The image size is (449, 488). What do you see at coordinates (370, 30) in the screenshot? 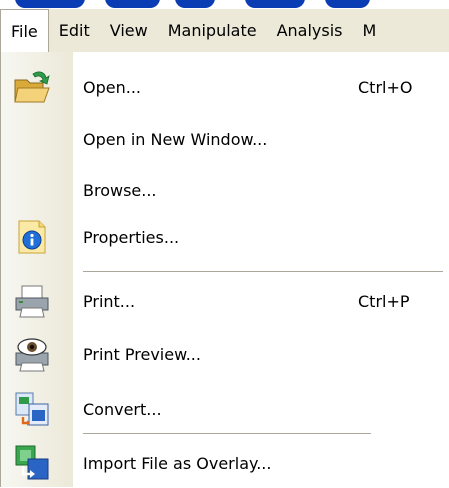
I see `menu-truncated: M` at bounding box center [370, 30].